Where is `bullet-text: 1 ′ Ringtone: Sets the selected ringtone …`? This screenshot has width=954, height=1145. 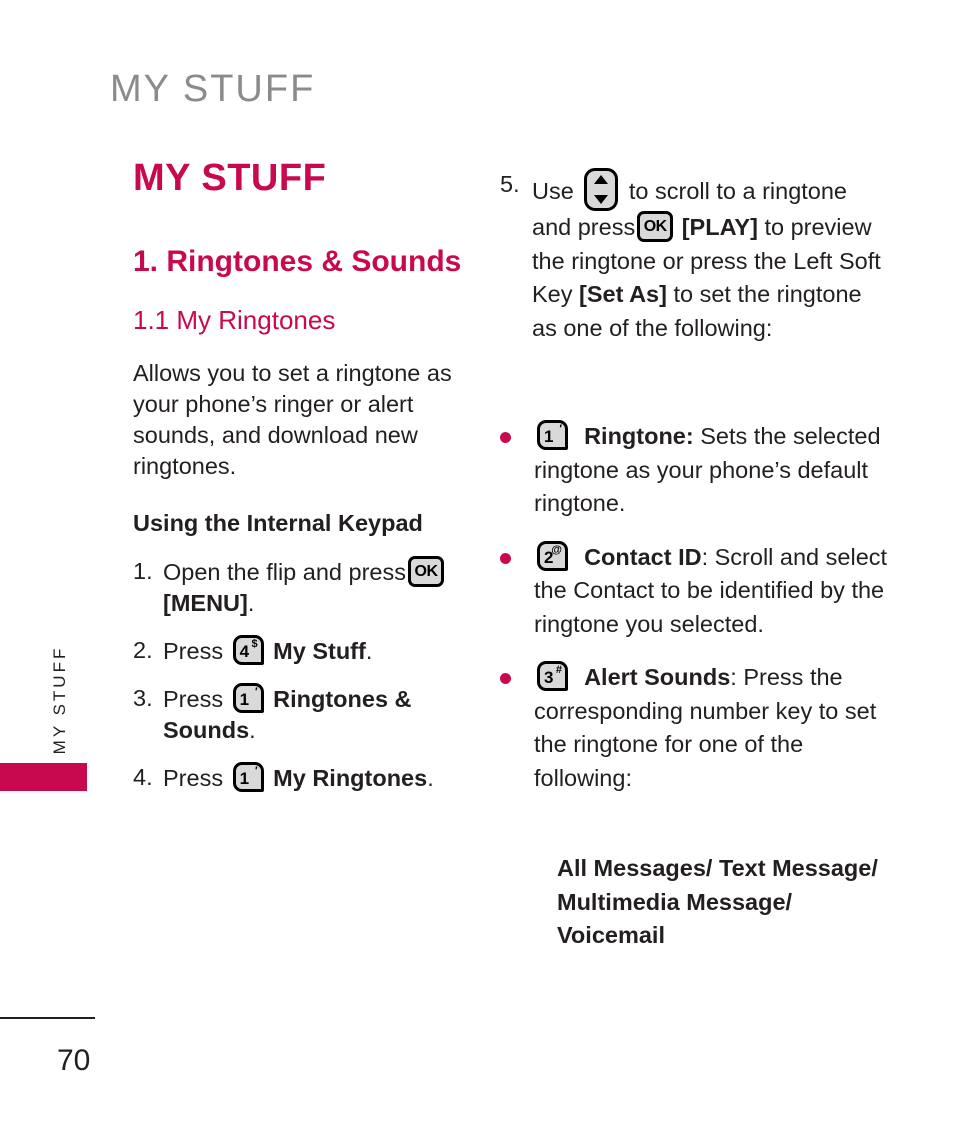
bullet-text: 1 ′ Ringtone: Sets the selected ringtone … is located at coordinates (712, 470).